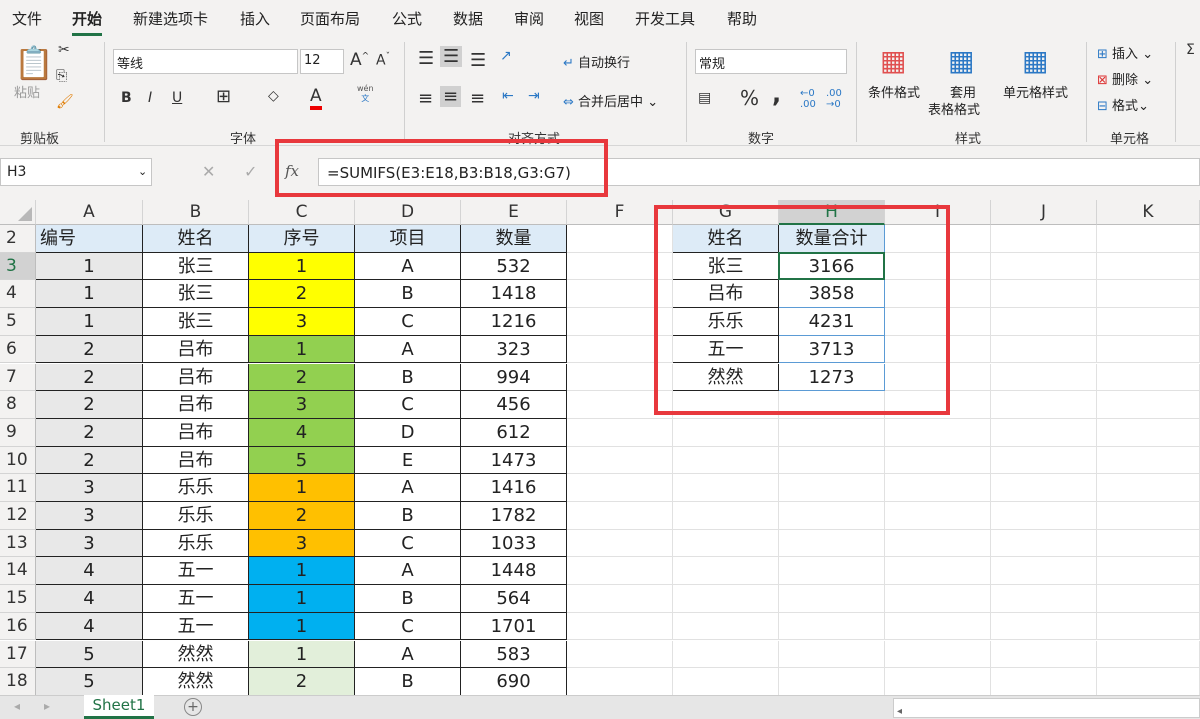 The width and height of the screenshot is (1200, 719). I want to click on wrap-text-button: ↵ 自动换行, so click(596, 61).